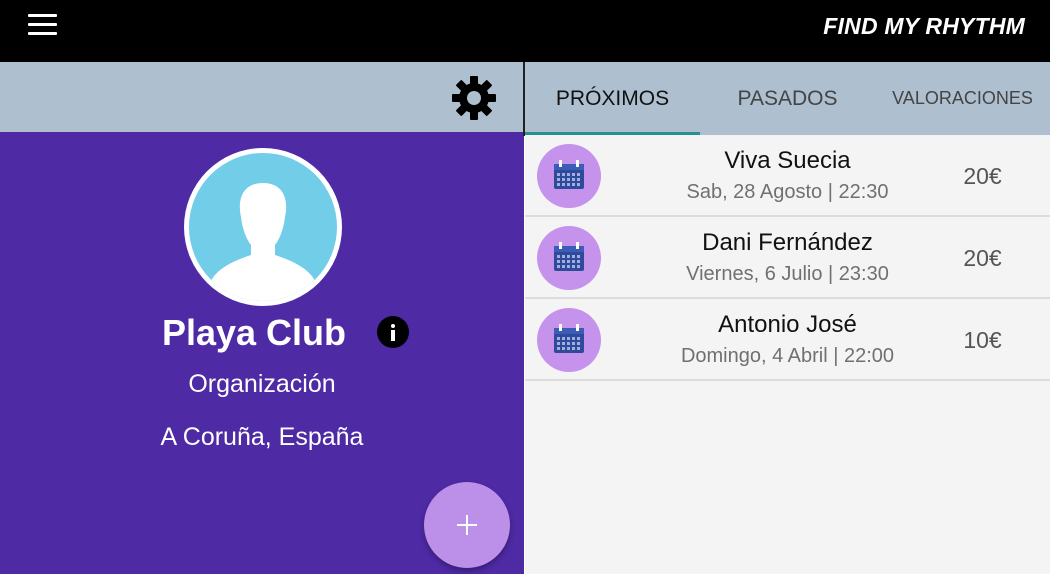 The width and height of the screenshot is (1050, 574). Describe the element at coordinates (467, 525) in the screenshot. I see `add-event-button` at that location.